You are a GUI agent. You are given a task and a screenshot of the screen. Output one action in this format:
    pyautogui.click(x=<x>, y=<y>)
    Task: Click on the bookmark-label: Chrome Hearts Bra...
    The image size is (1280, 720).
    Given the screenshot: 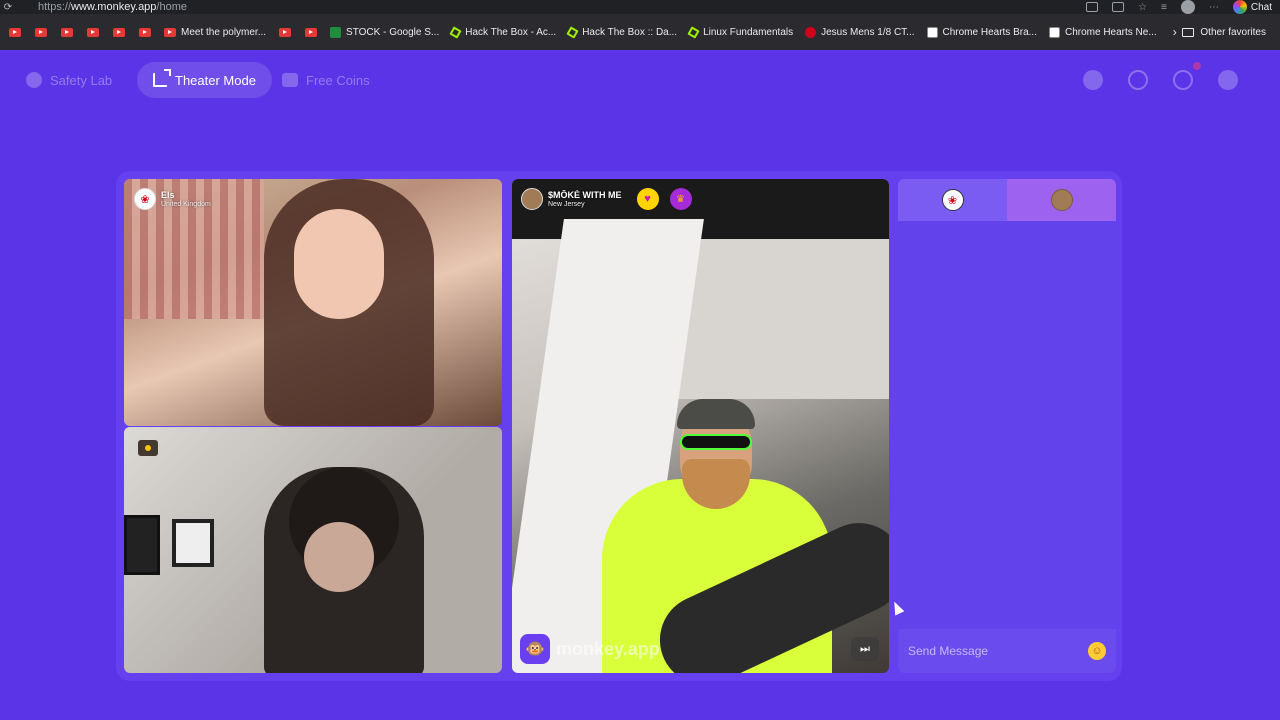 What is the action you would take?
    pyautogui.click(x=989, y=32)
    